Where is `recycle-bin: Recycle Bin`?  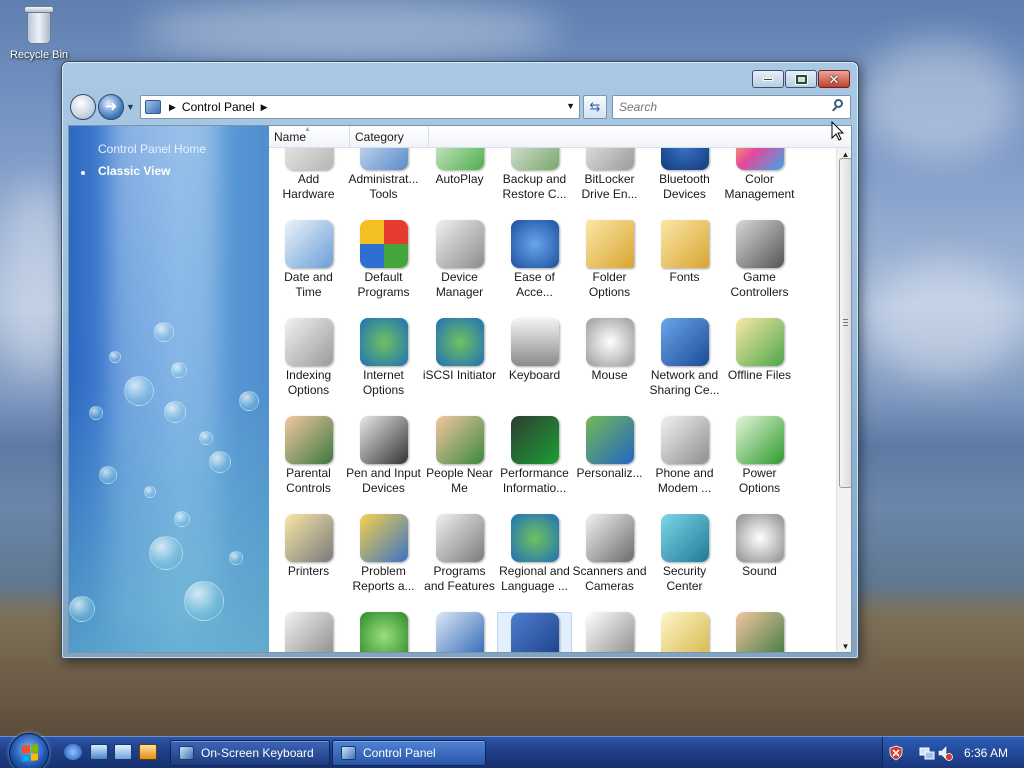
recycle-bin: Recycle Bin is located at coordinates (39, 30).